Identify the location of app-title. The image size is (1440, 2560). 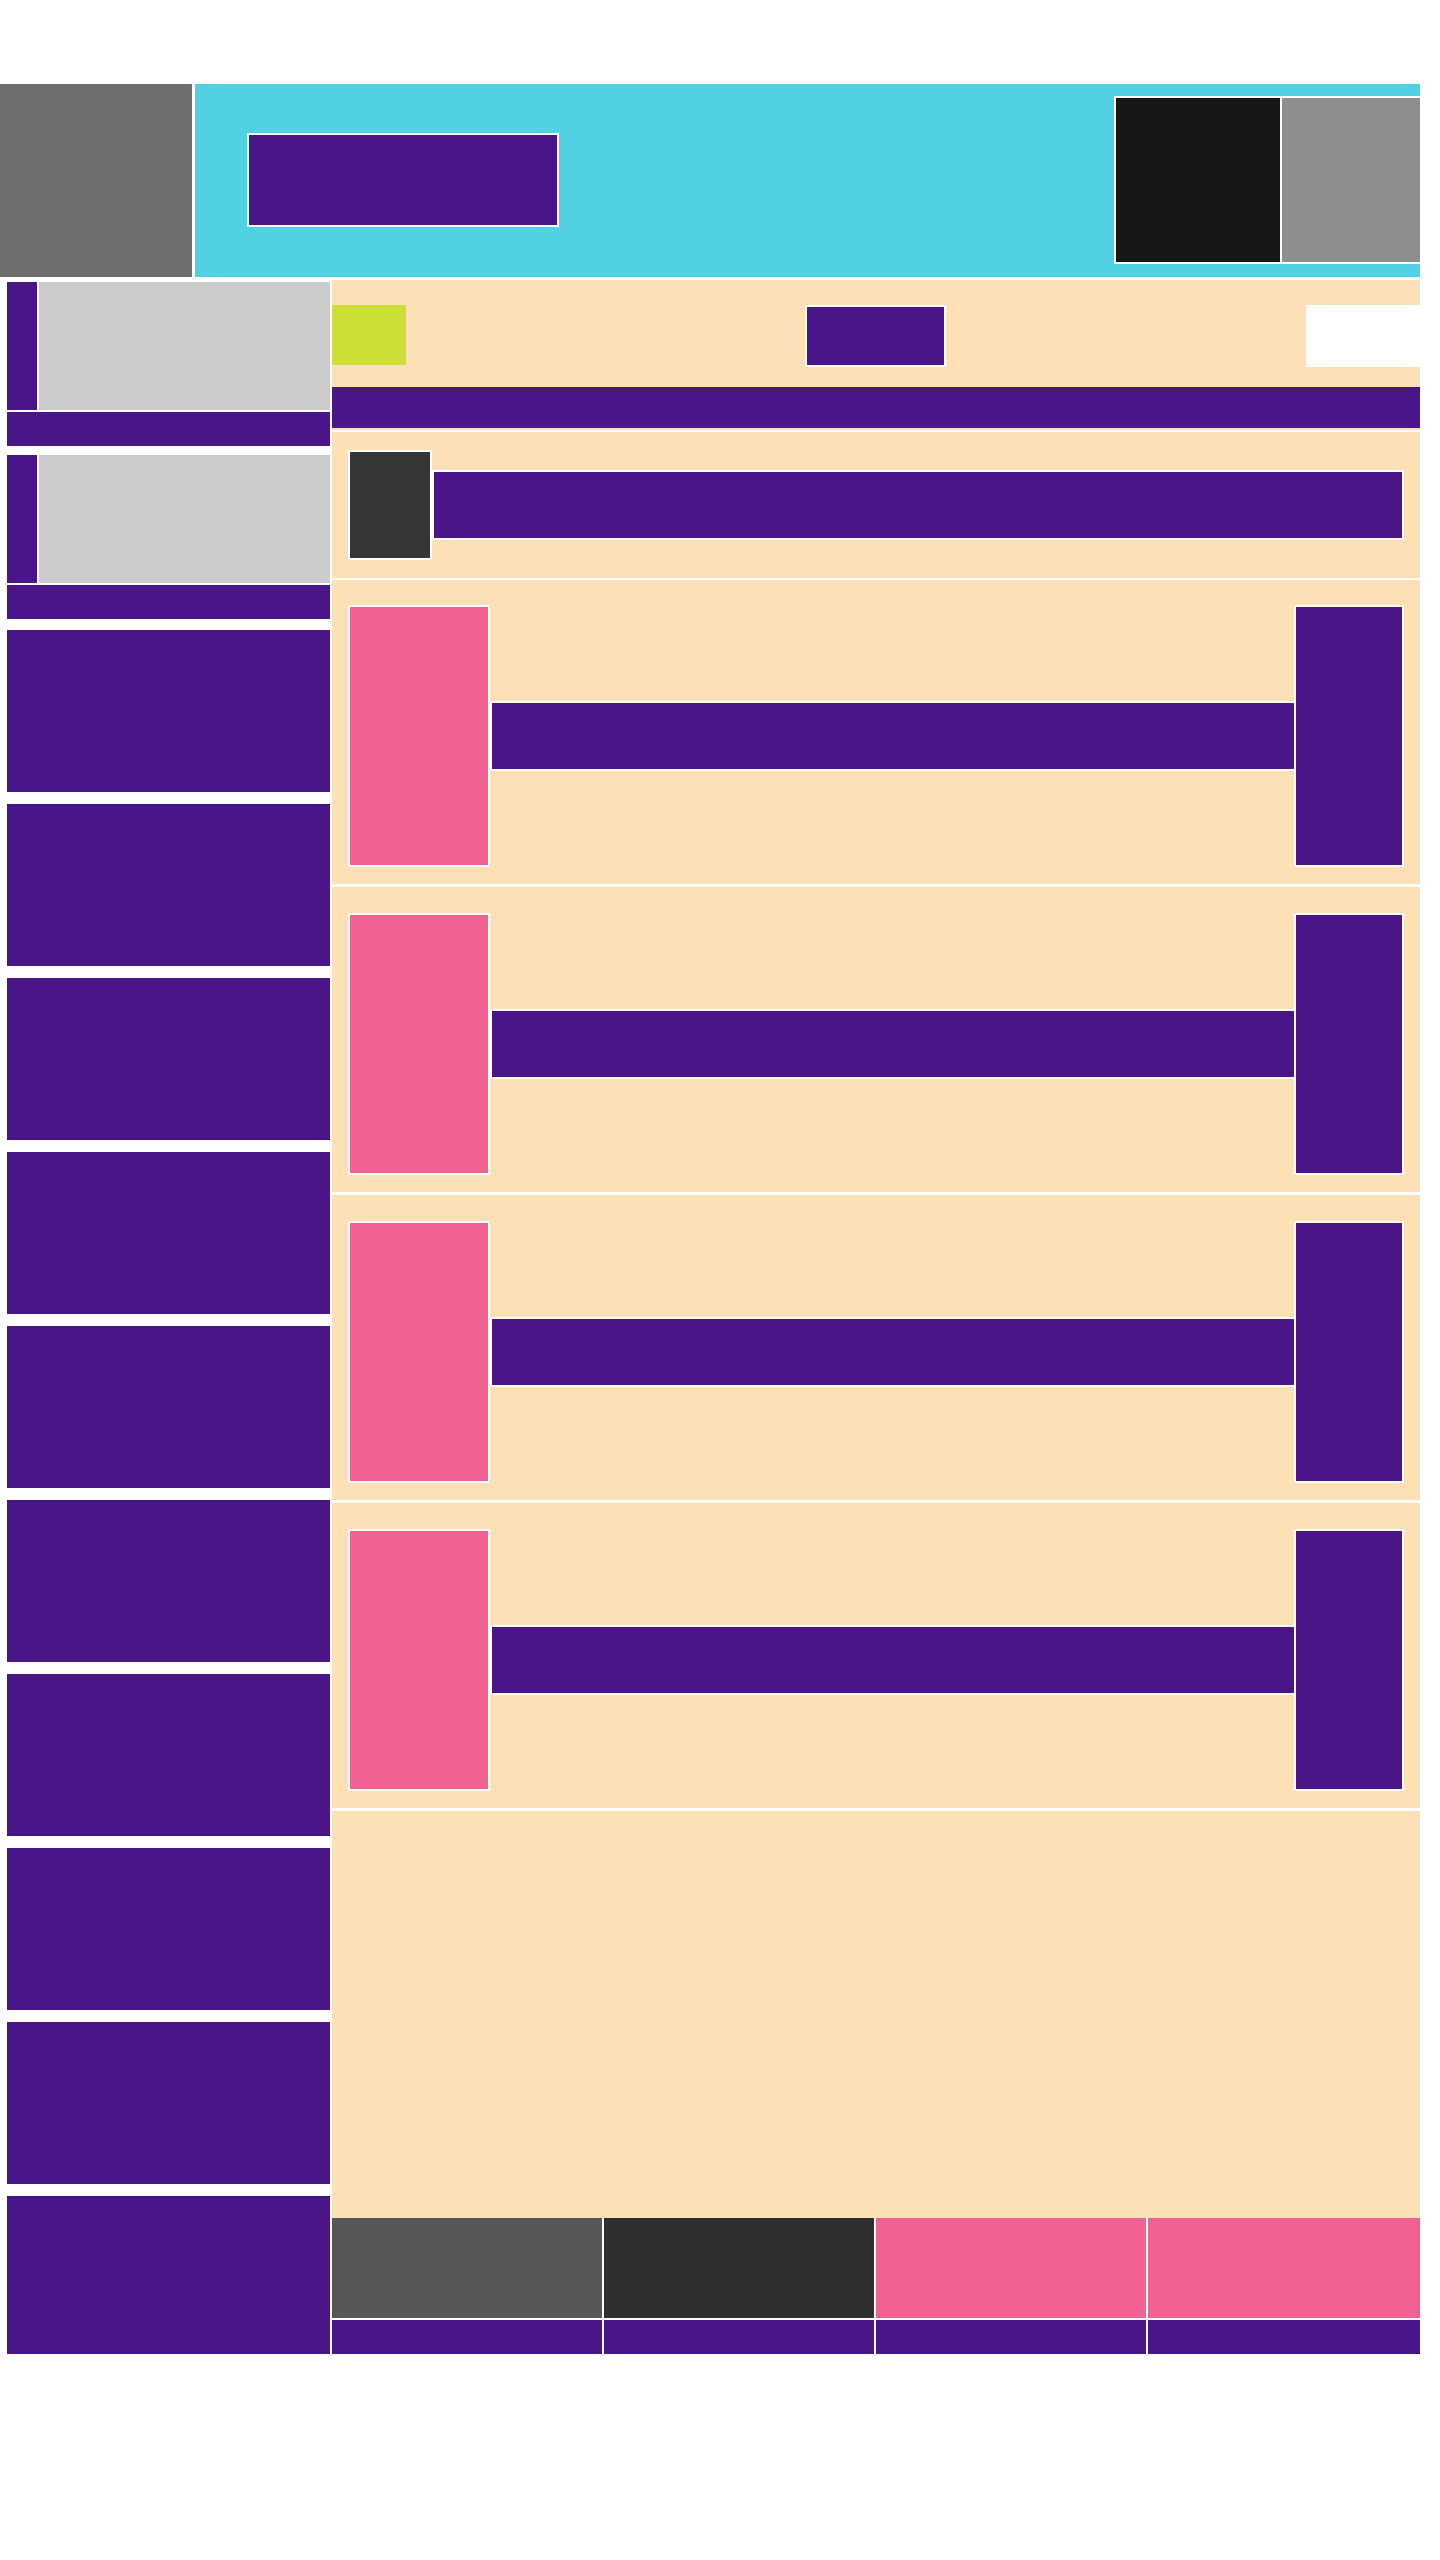
(403, 180).